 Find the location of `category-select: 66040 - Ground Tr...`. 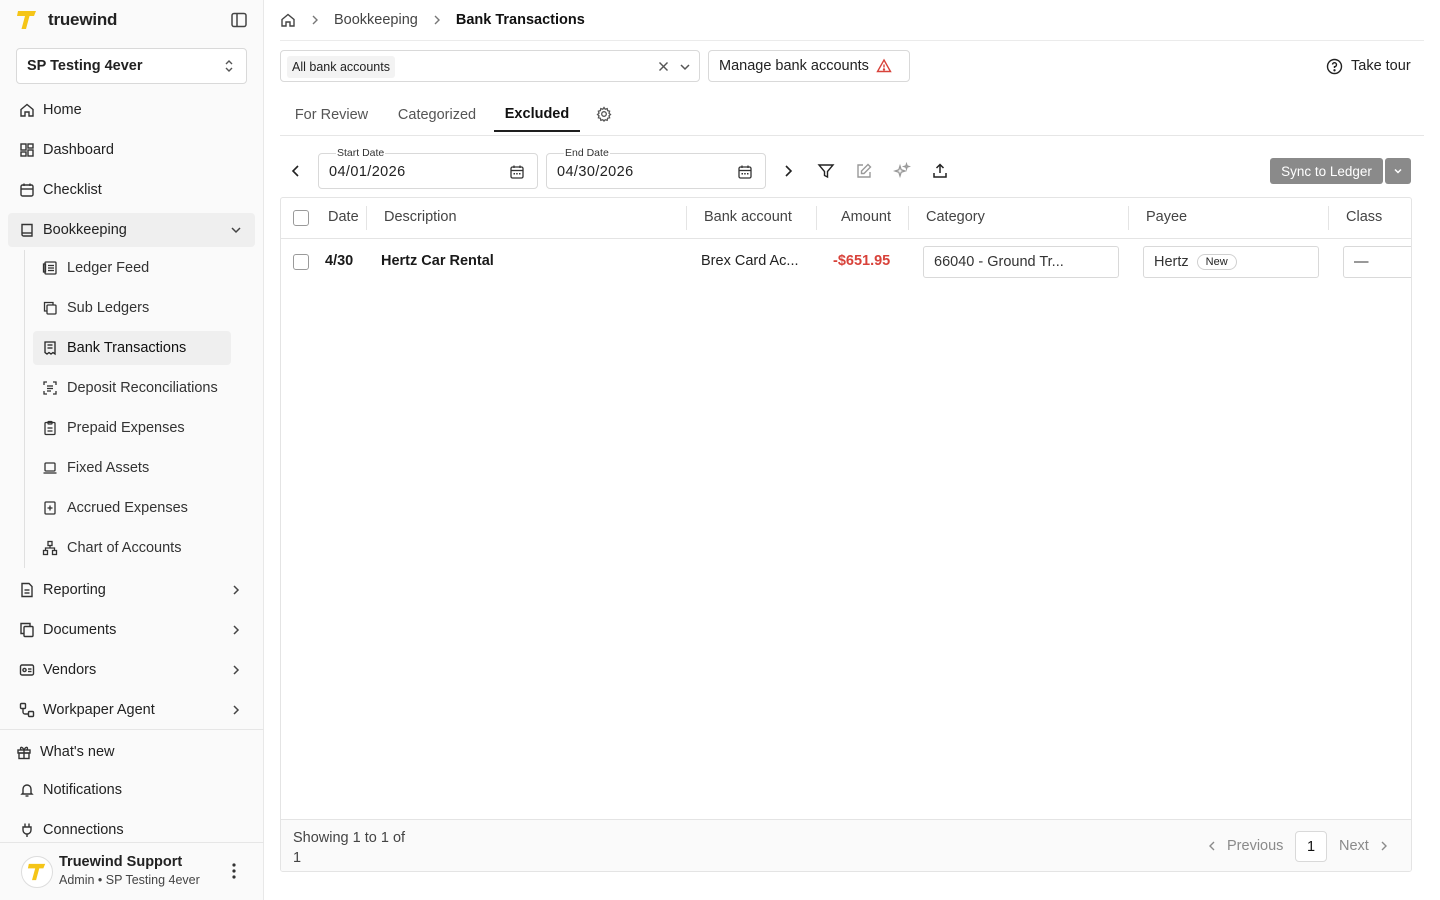

category-select: 66040 - Ground Tr... is located at coordinates (1021, 262).